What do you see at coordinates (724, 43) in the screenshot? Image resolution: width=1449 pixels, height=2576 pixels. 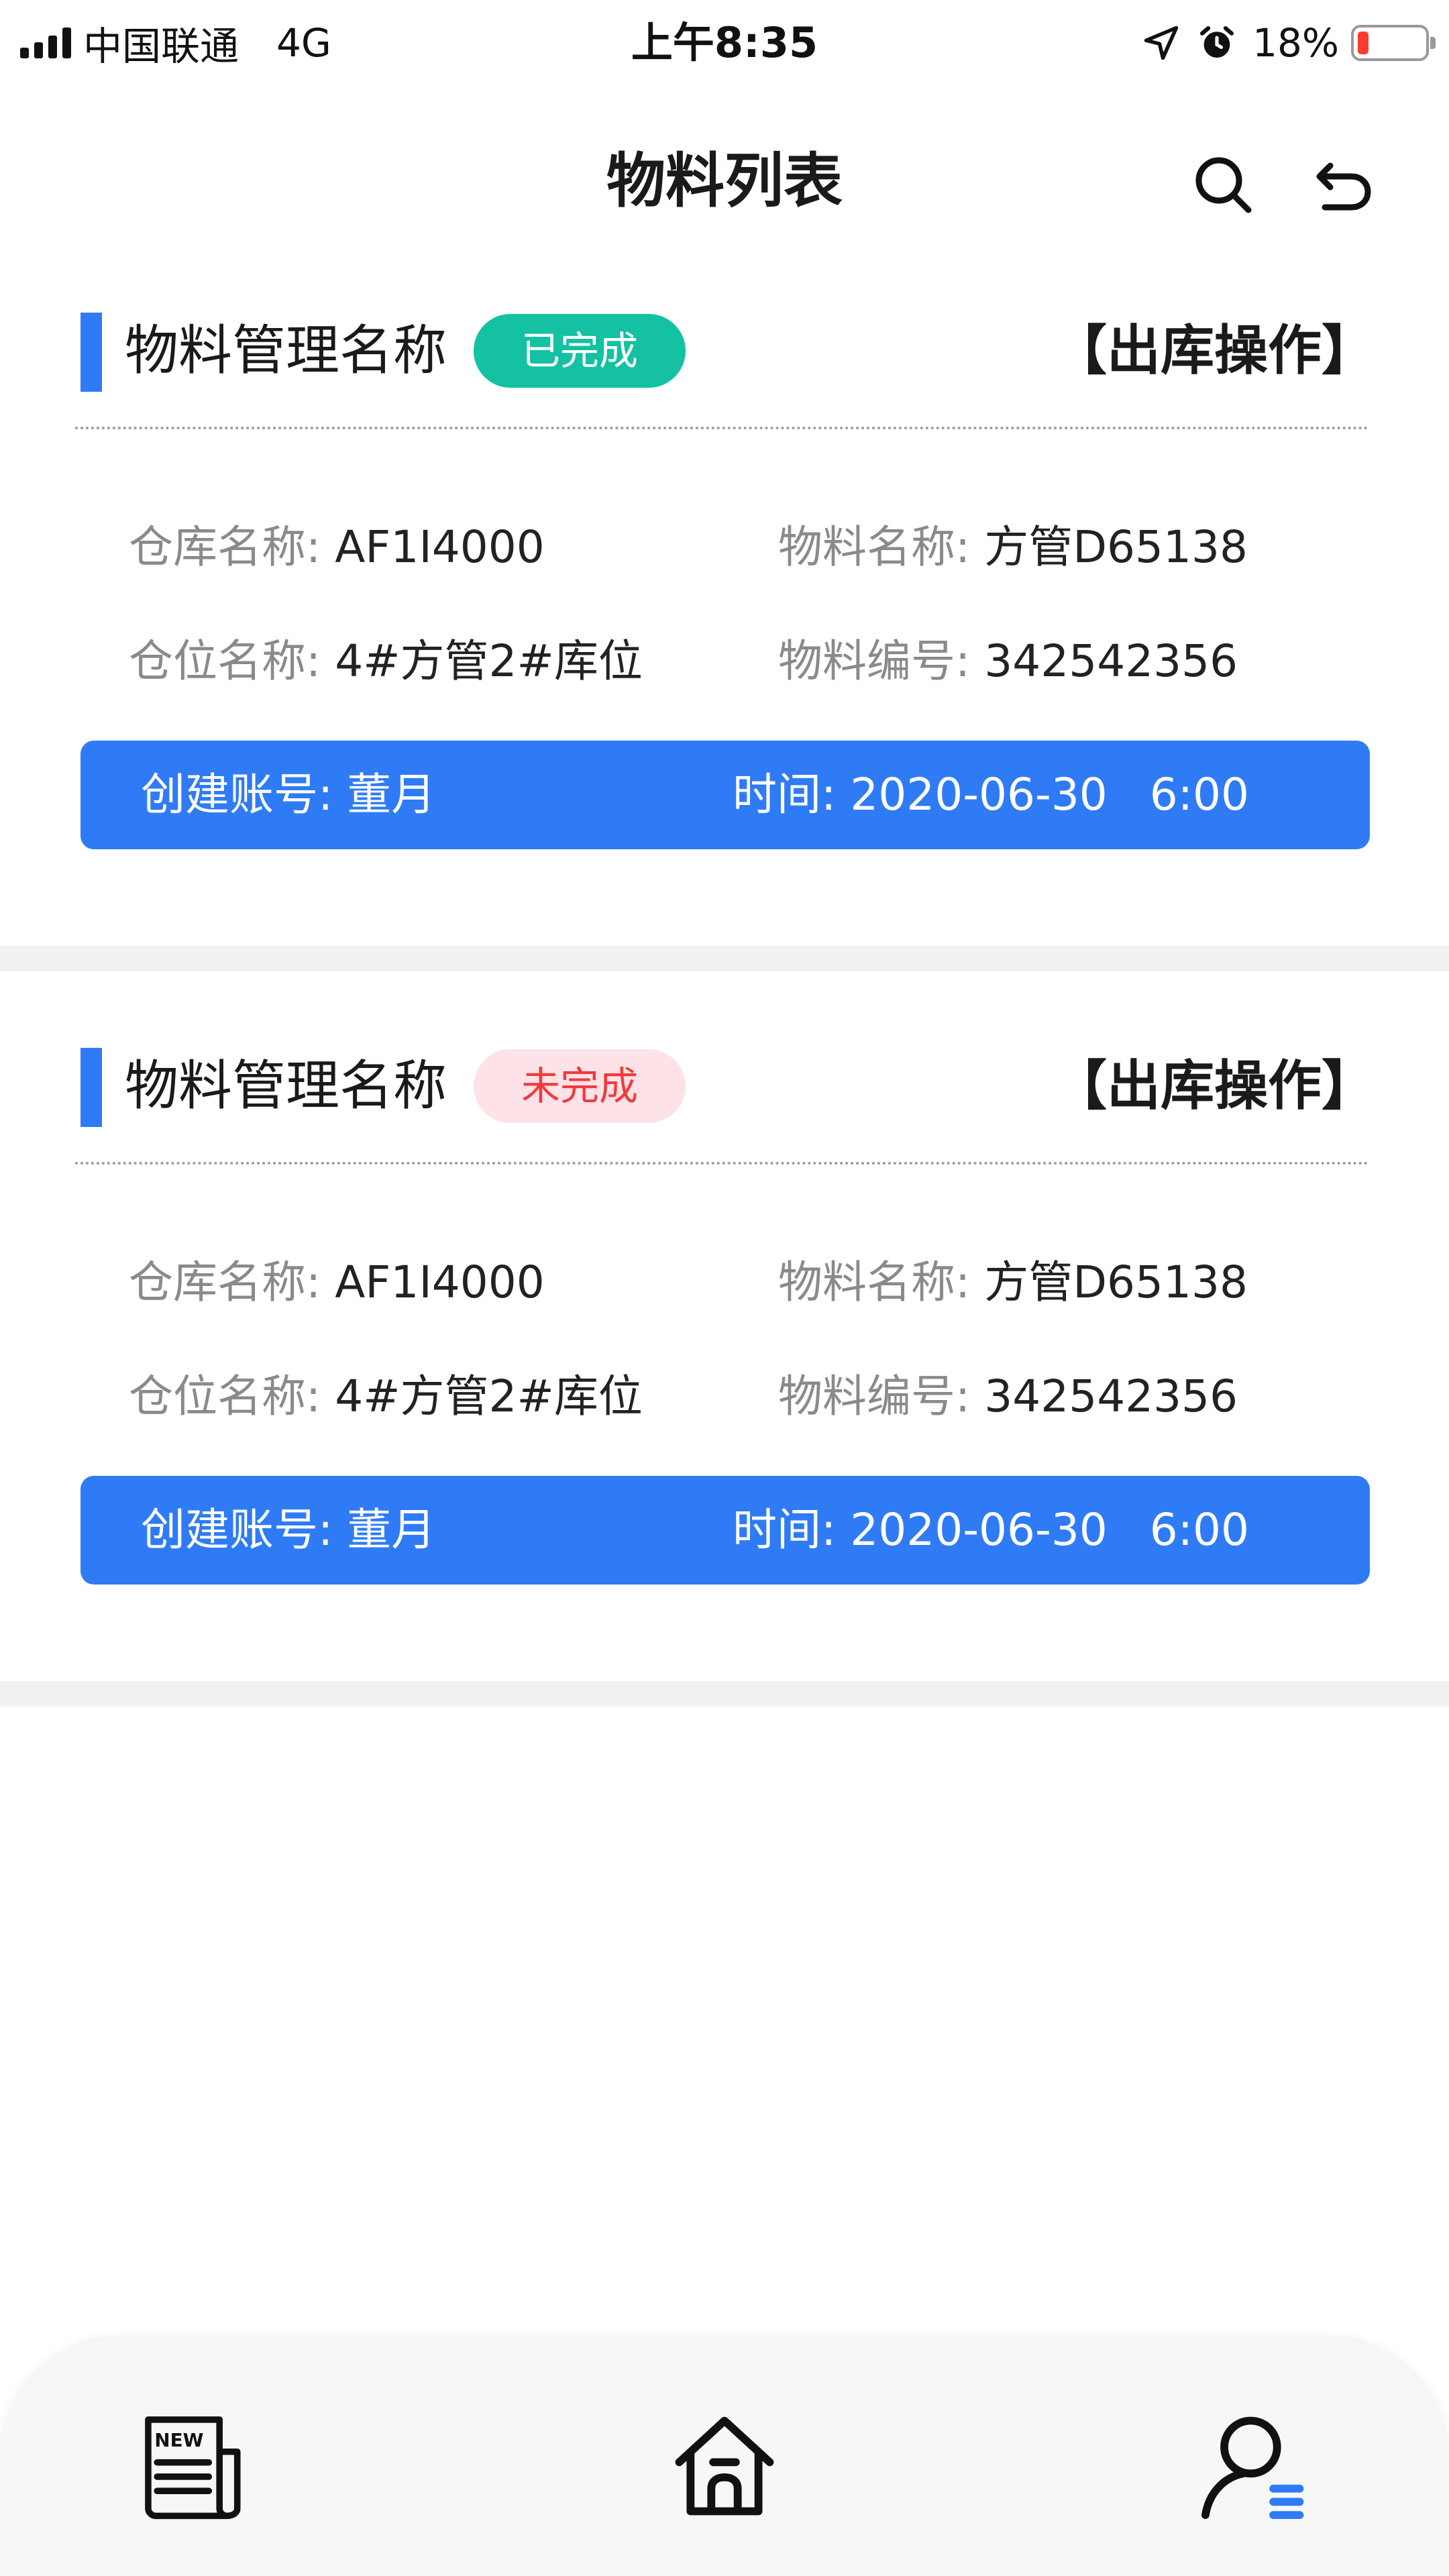 I see `status-bar: 中国联通 4G 上午8:35 18%` at bounding box center [724, 43].